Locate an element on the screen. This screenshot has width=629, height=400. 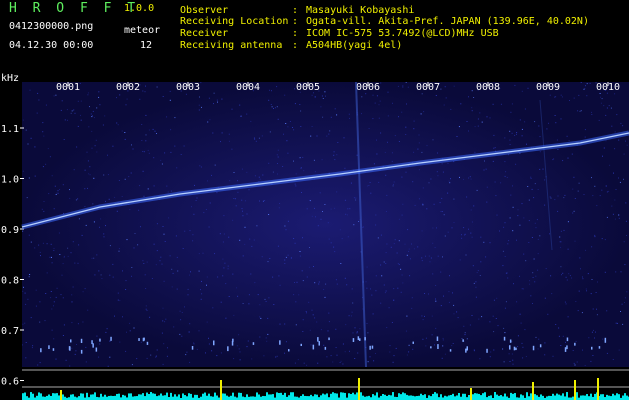
y-tick-label: 0.8 is located at coordinates (10, 281).